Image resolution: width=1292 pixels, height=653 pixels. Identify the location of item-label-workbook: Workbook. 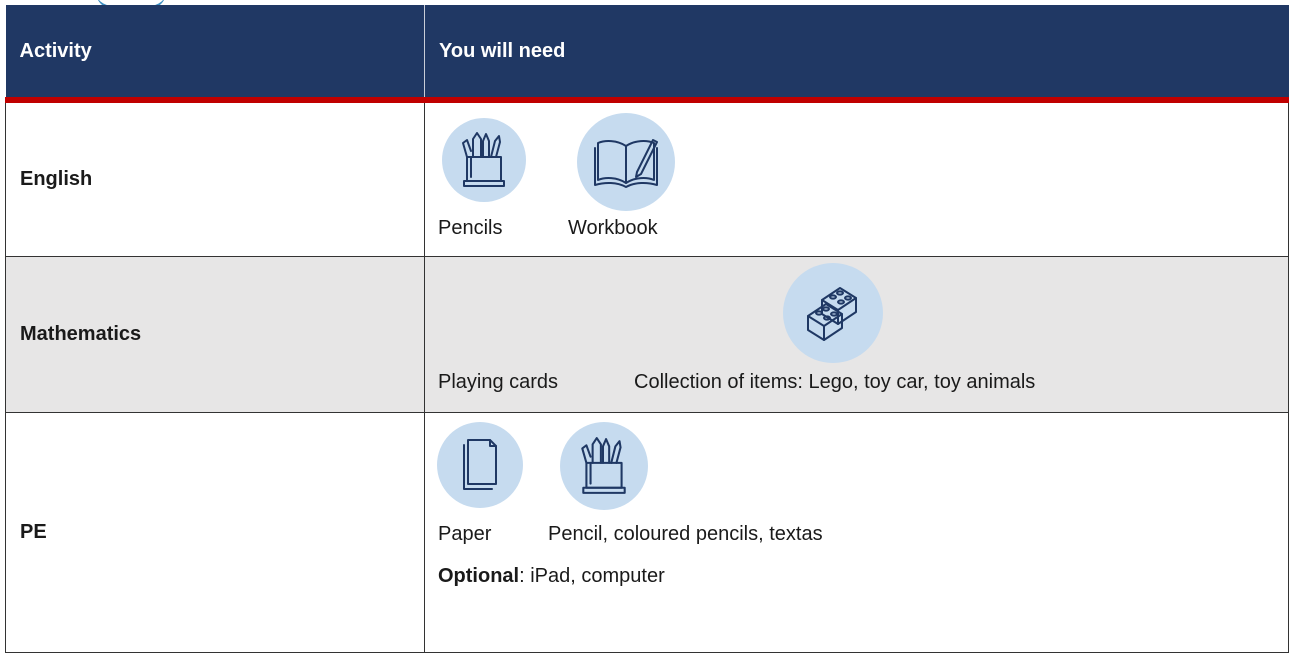
(613, 228).